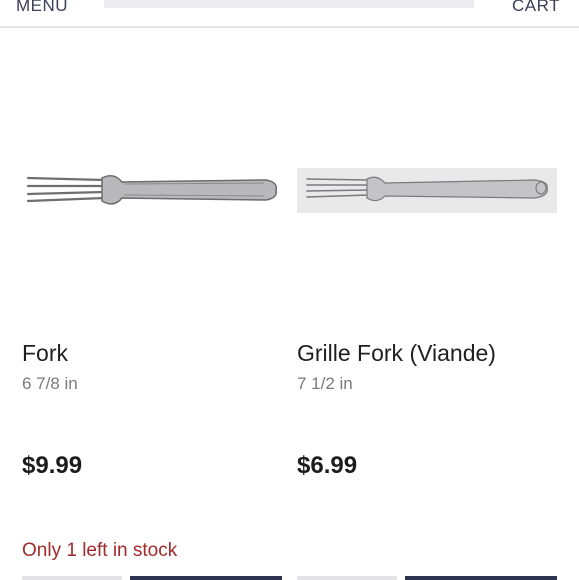  Describe the element at coordinates (536, 8) in the screenshot. I see `cart-button: CART` at that location.